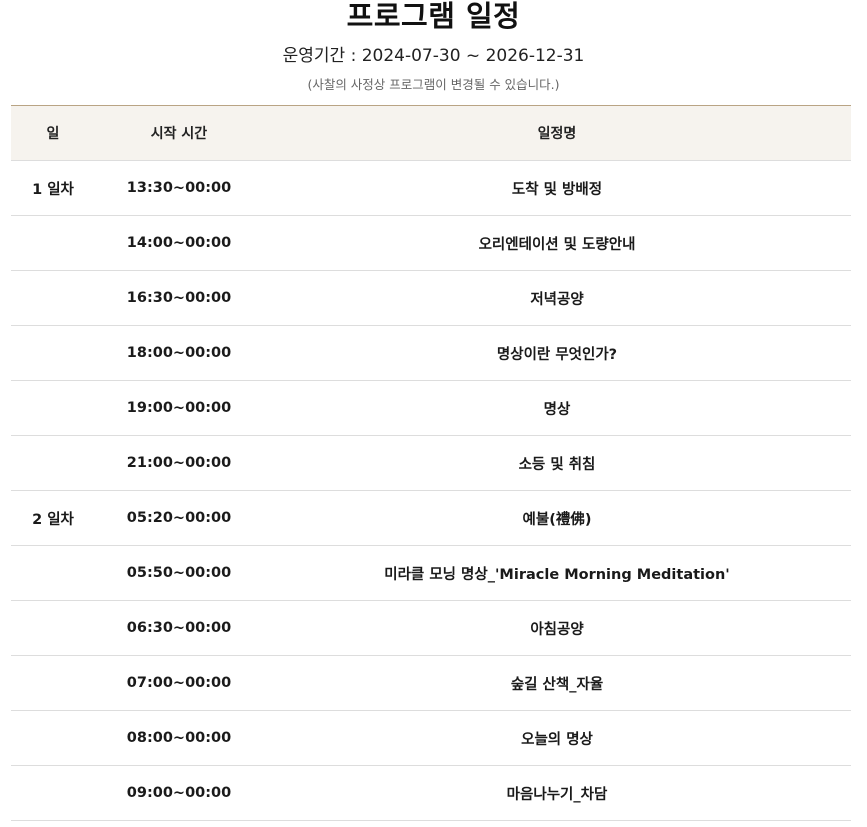 The image size is (867, 827). What do you see at coordinates (557, 794) in the screenshot?
I see `row-schedule-name: 마음나누기_차담` at bounding box center [557, 794].